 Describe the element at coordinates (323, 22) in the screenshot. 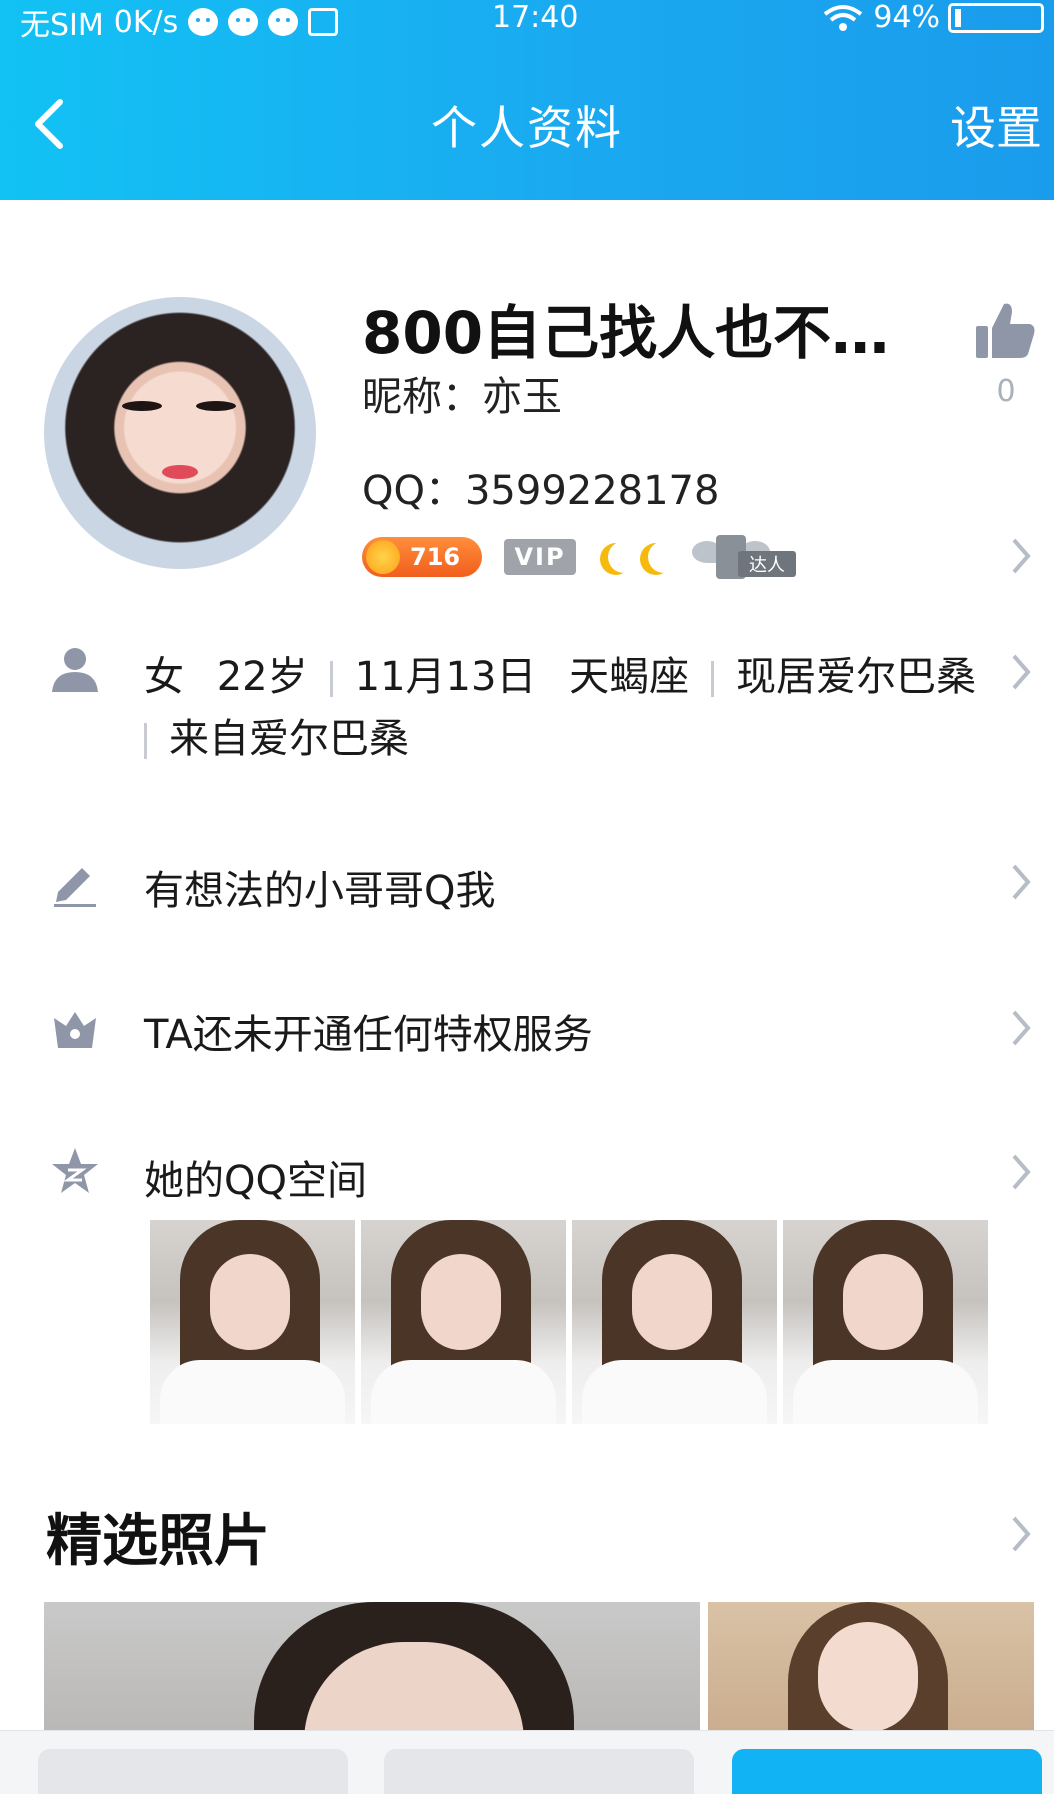

I see `screenshot-notification-icon` at that location.